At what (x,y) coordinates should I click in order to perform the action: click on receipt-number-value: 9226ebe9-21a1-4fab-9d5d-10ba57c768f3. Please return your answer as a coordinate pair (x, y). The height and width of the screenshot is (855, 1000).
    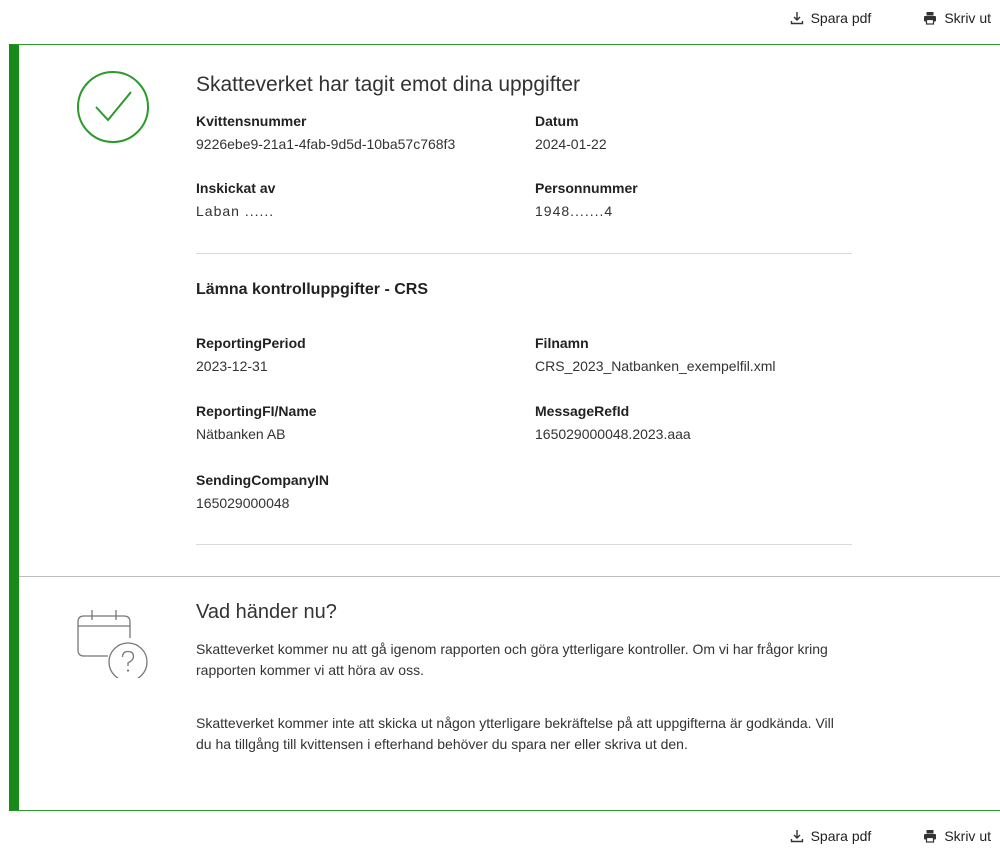
    Looking at the image, I should click on (326, 144).